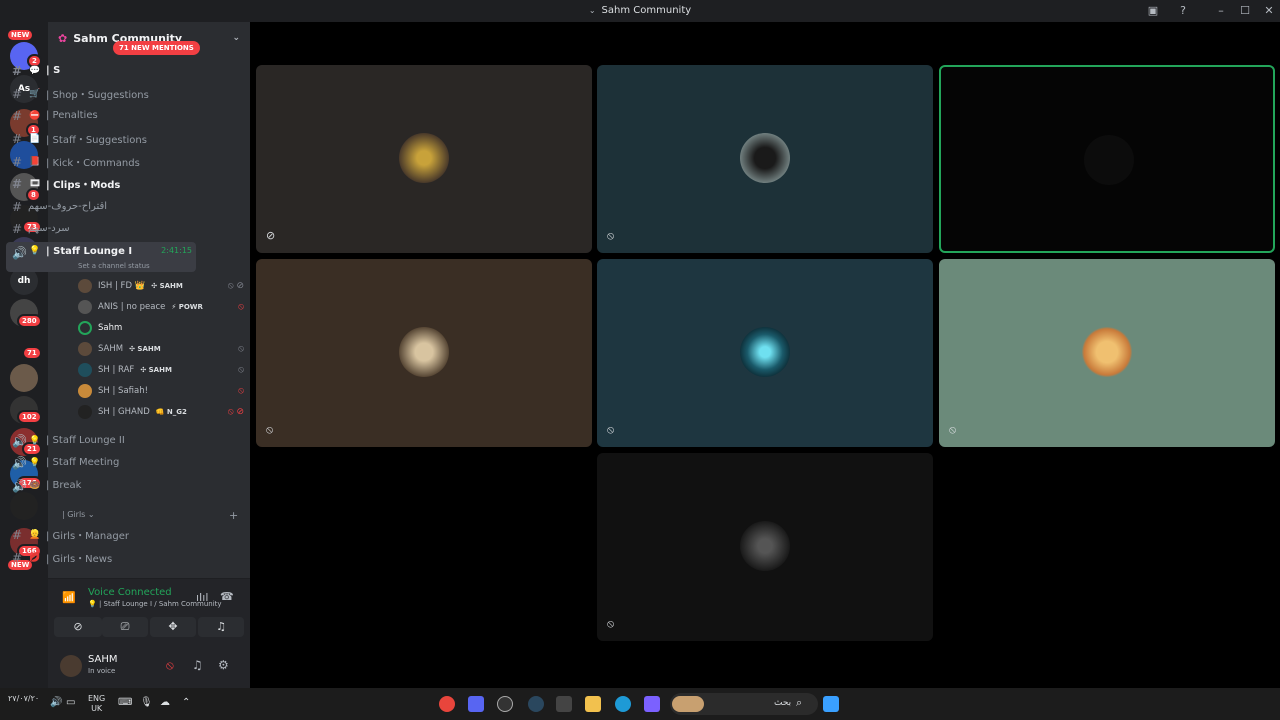 The height and width of the screenshot is (720, 1280). I want to click on voice-connected-title: Voice Connected, so click(130, 592).